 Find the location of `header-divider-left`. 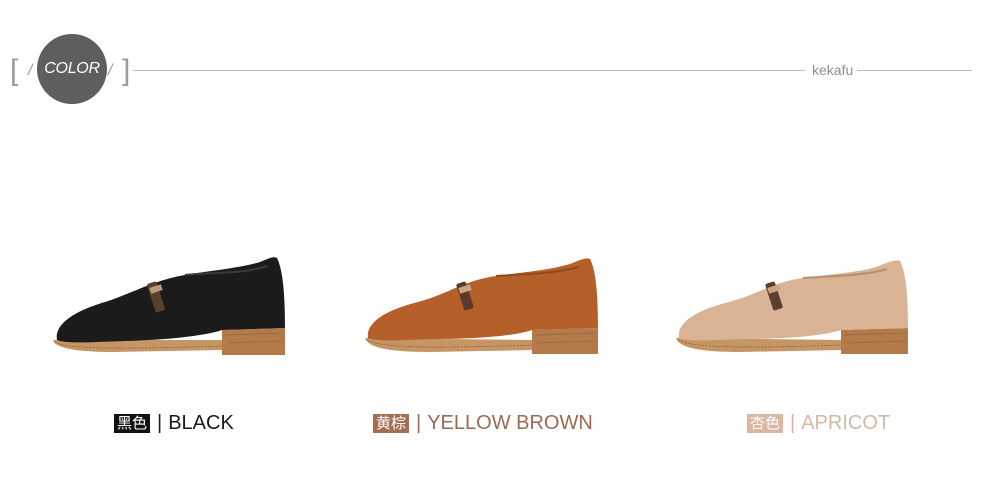

header-divider-left is located at coordinates (469, 70).